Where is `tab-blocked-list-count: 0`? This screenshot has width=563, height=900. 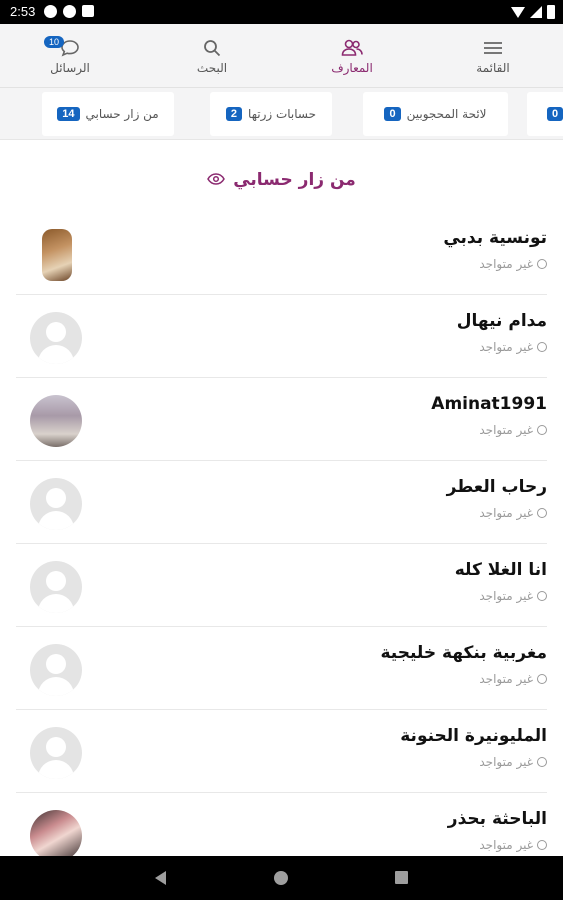
tab-blocked-list-count: 0 is located at coordinates (392, 114).